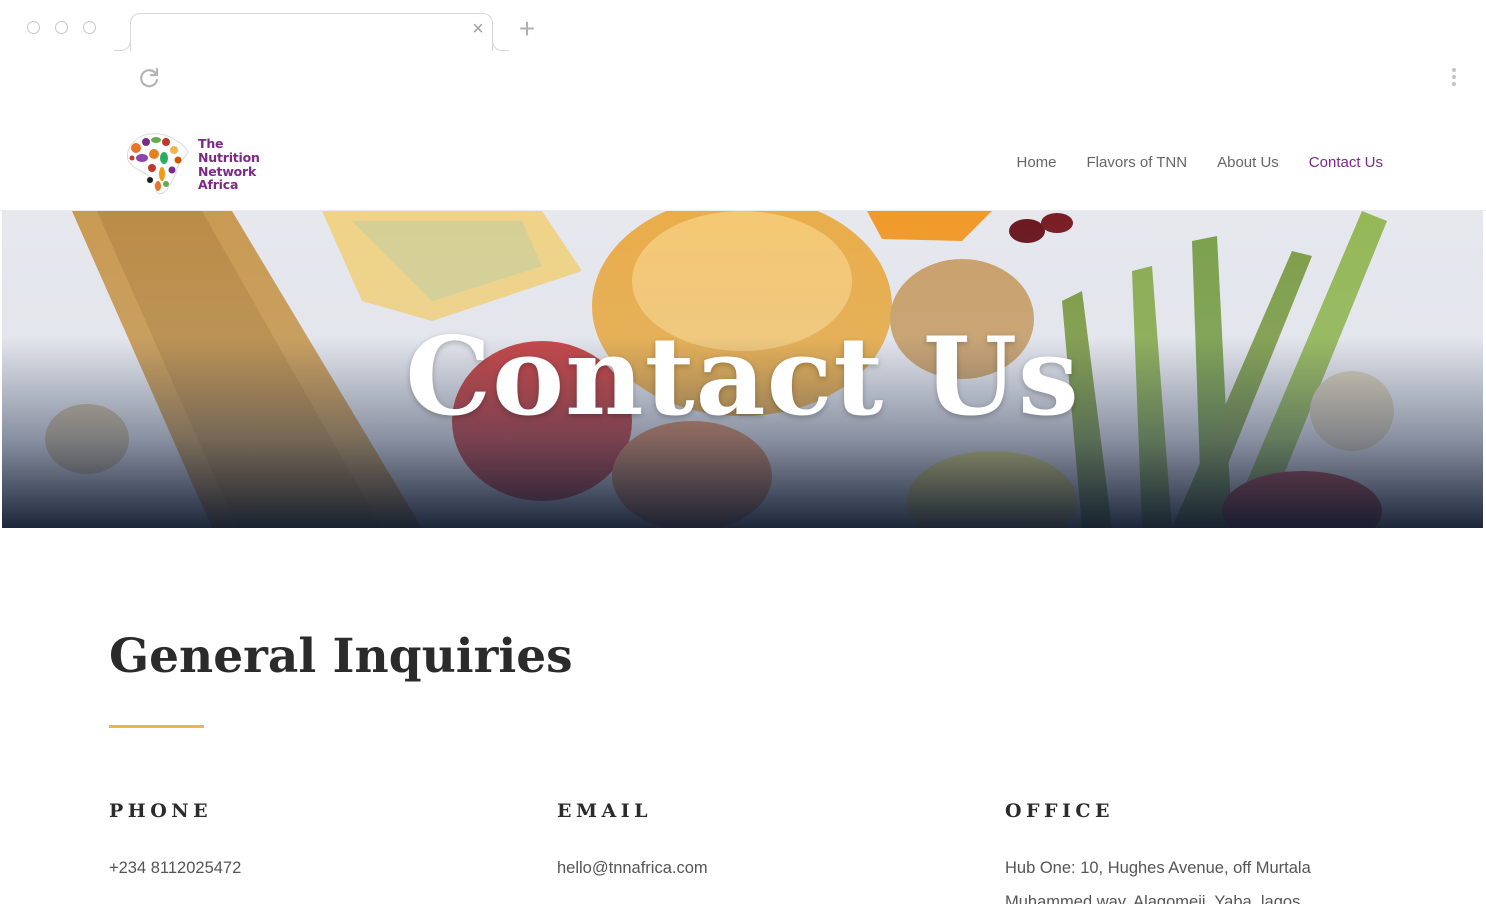 The height and width of the screenshot is (904, 1486). Describe the element at coordinates (156, 726) in the screenshot. I see `section-divider` at that location.